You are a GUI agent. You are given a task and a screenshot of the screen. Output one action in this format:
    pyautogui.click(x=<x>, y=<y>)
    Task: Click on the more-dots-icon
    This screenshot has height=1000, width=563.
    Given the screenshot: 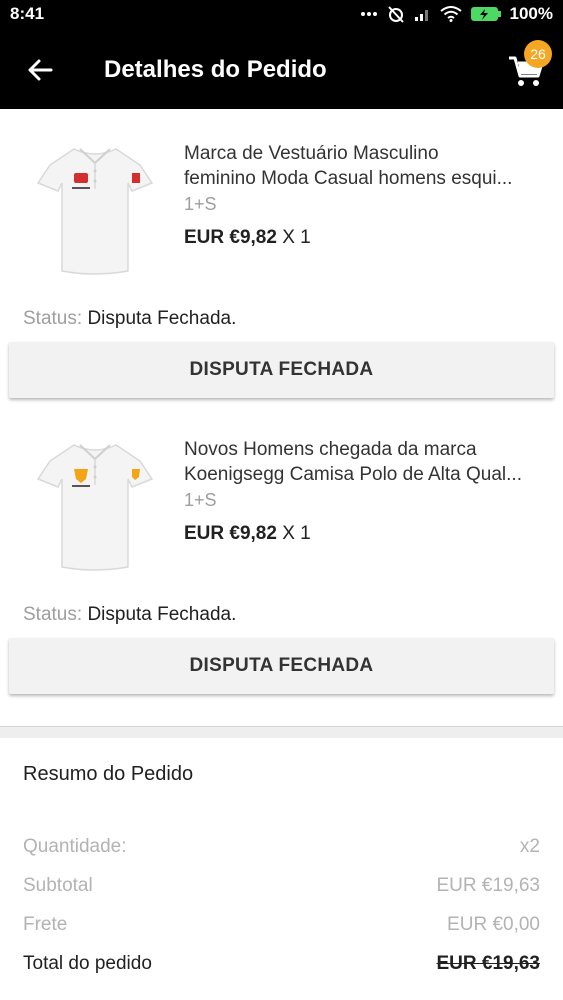 What is the action you would take?
    pyautogui.click(x=369, y=14)
    